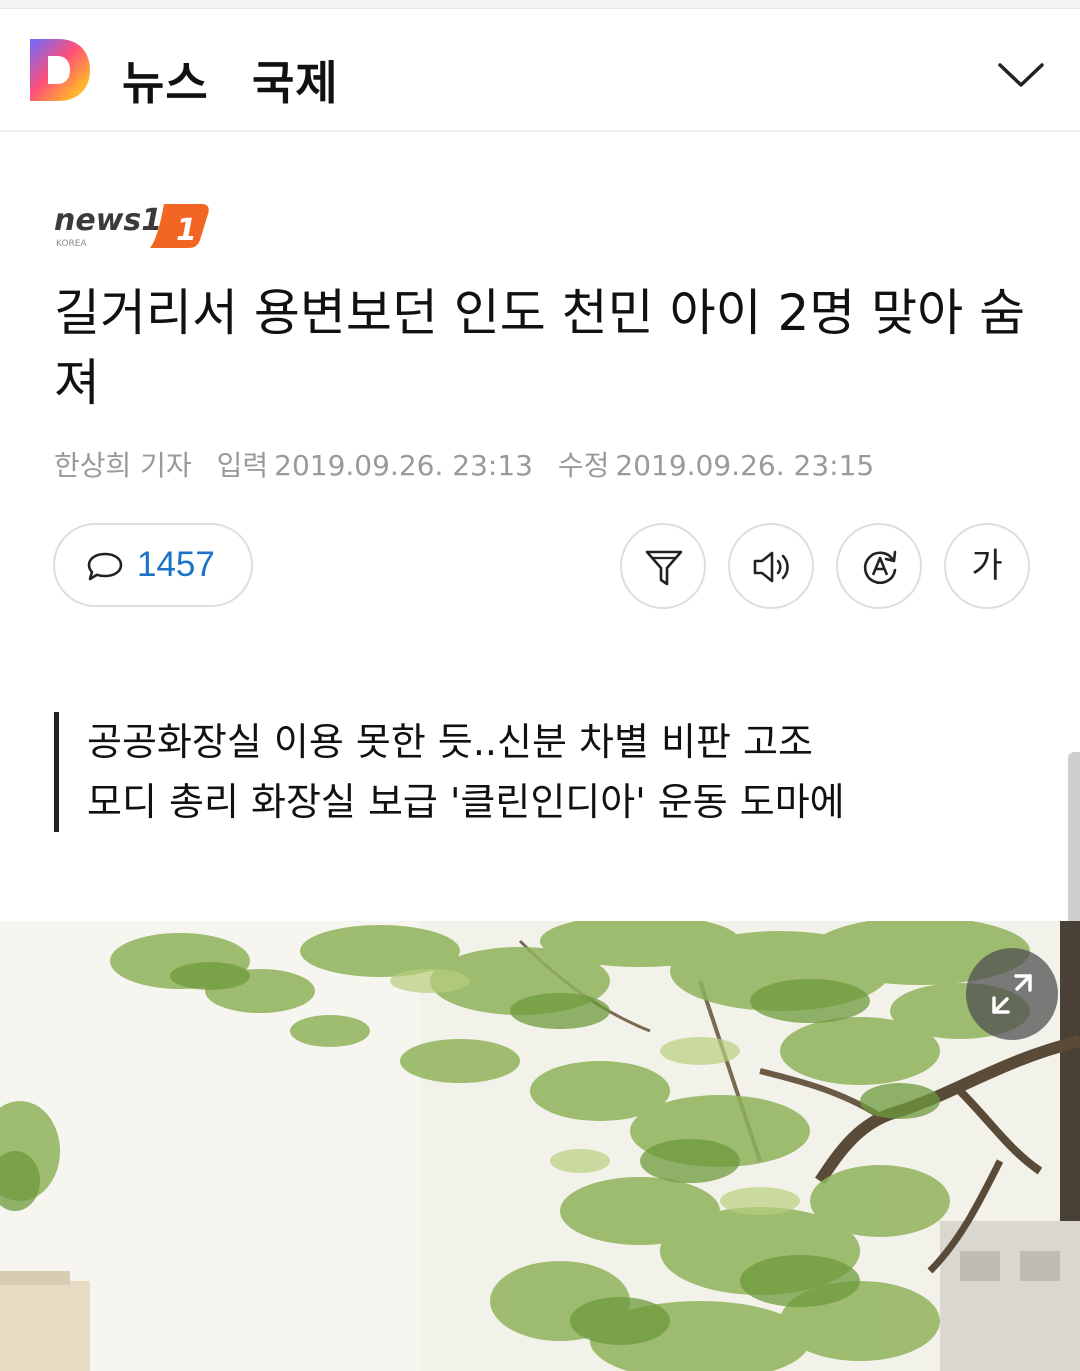  I want to click on font-size-button: 가, so click(987, 566).